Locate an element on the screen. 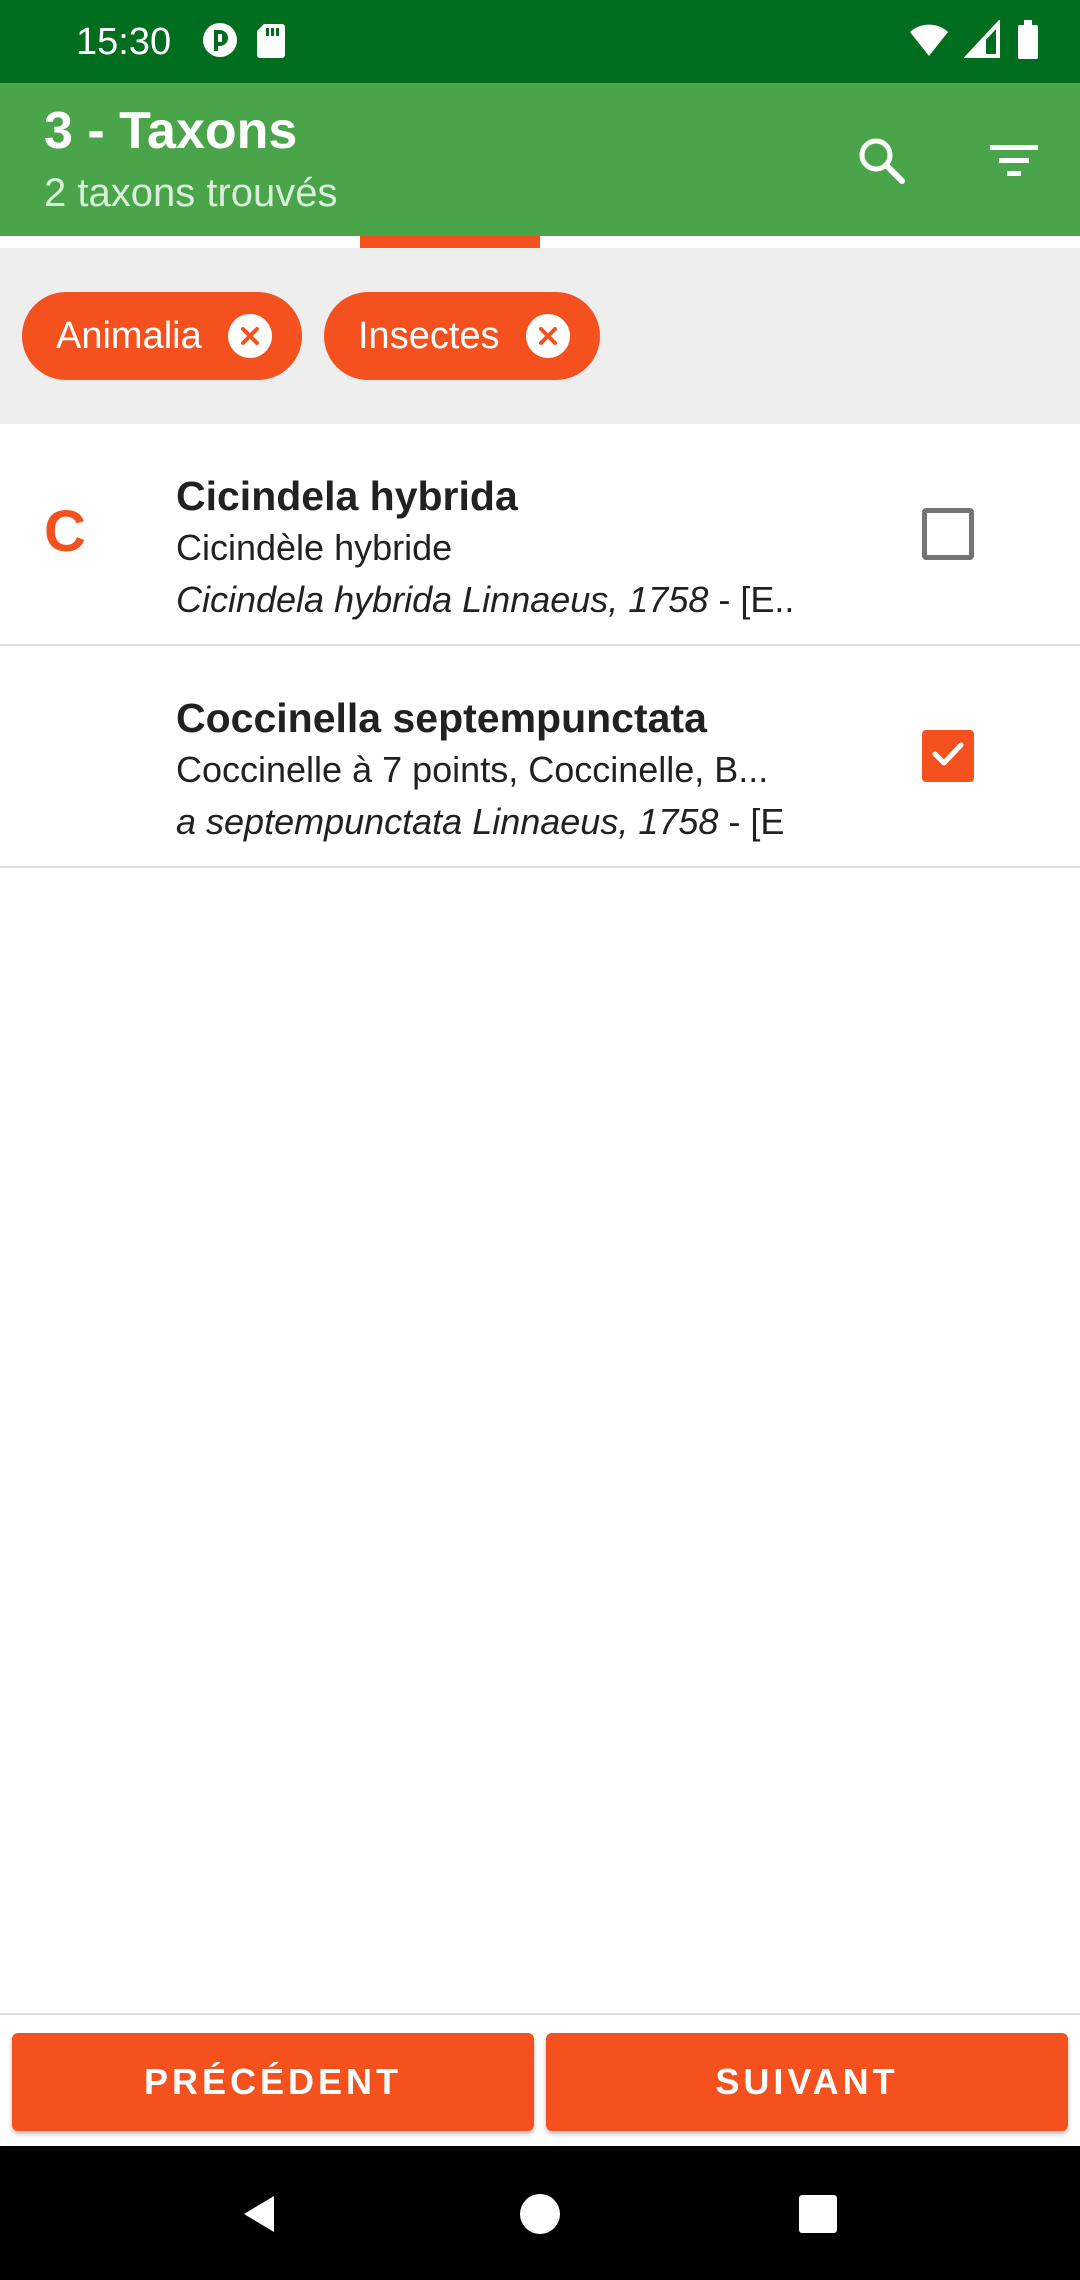  sd-card-icon is located at coordinates (271, 42).